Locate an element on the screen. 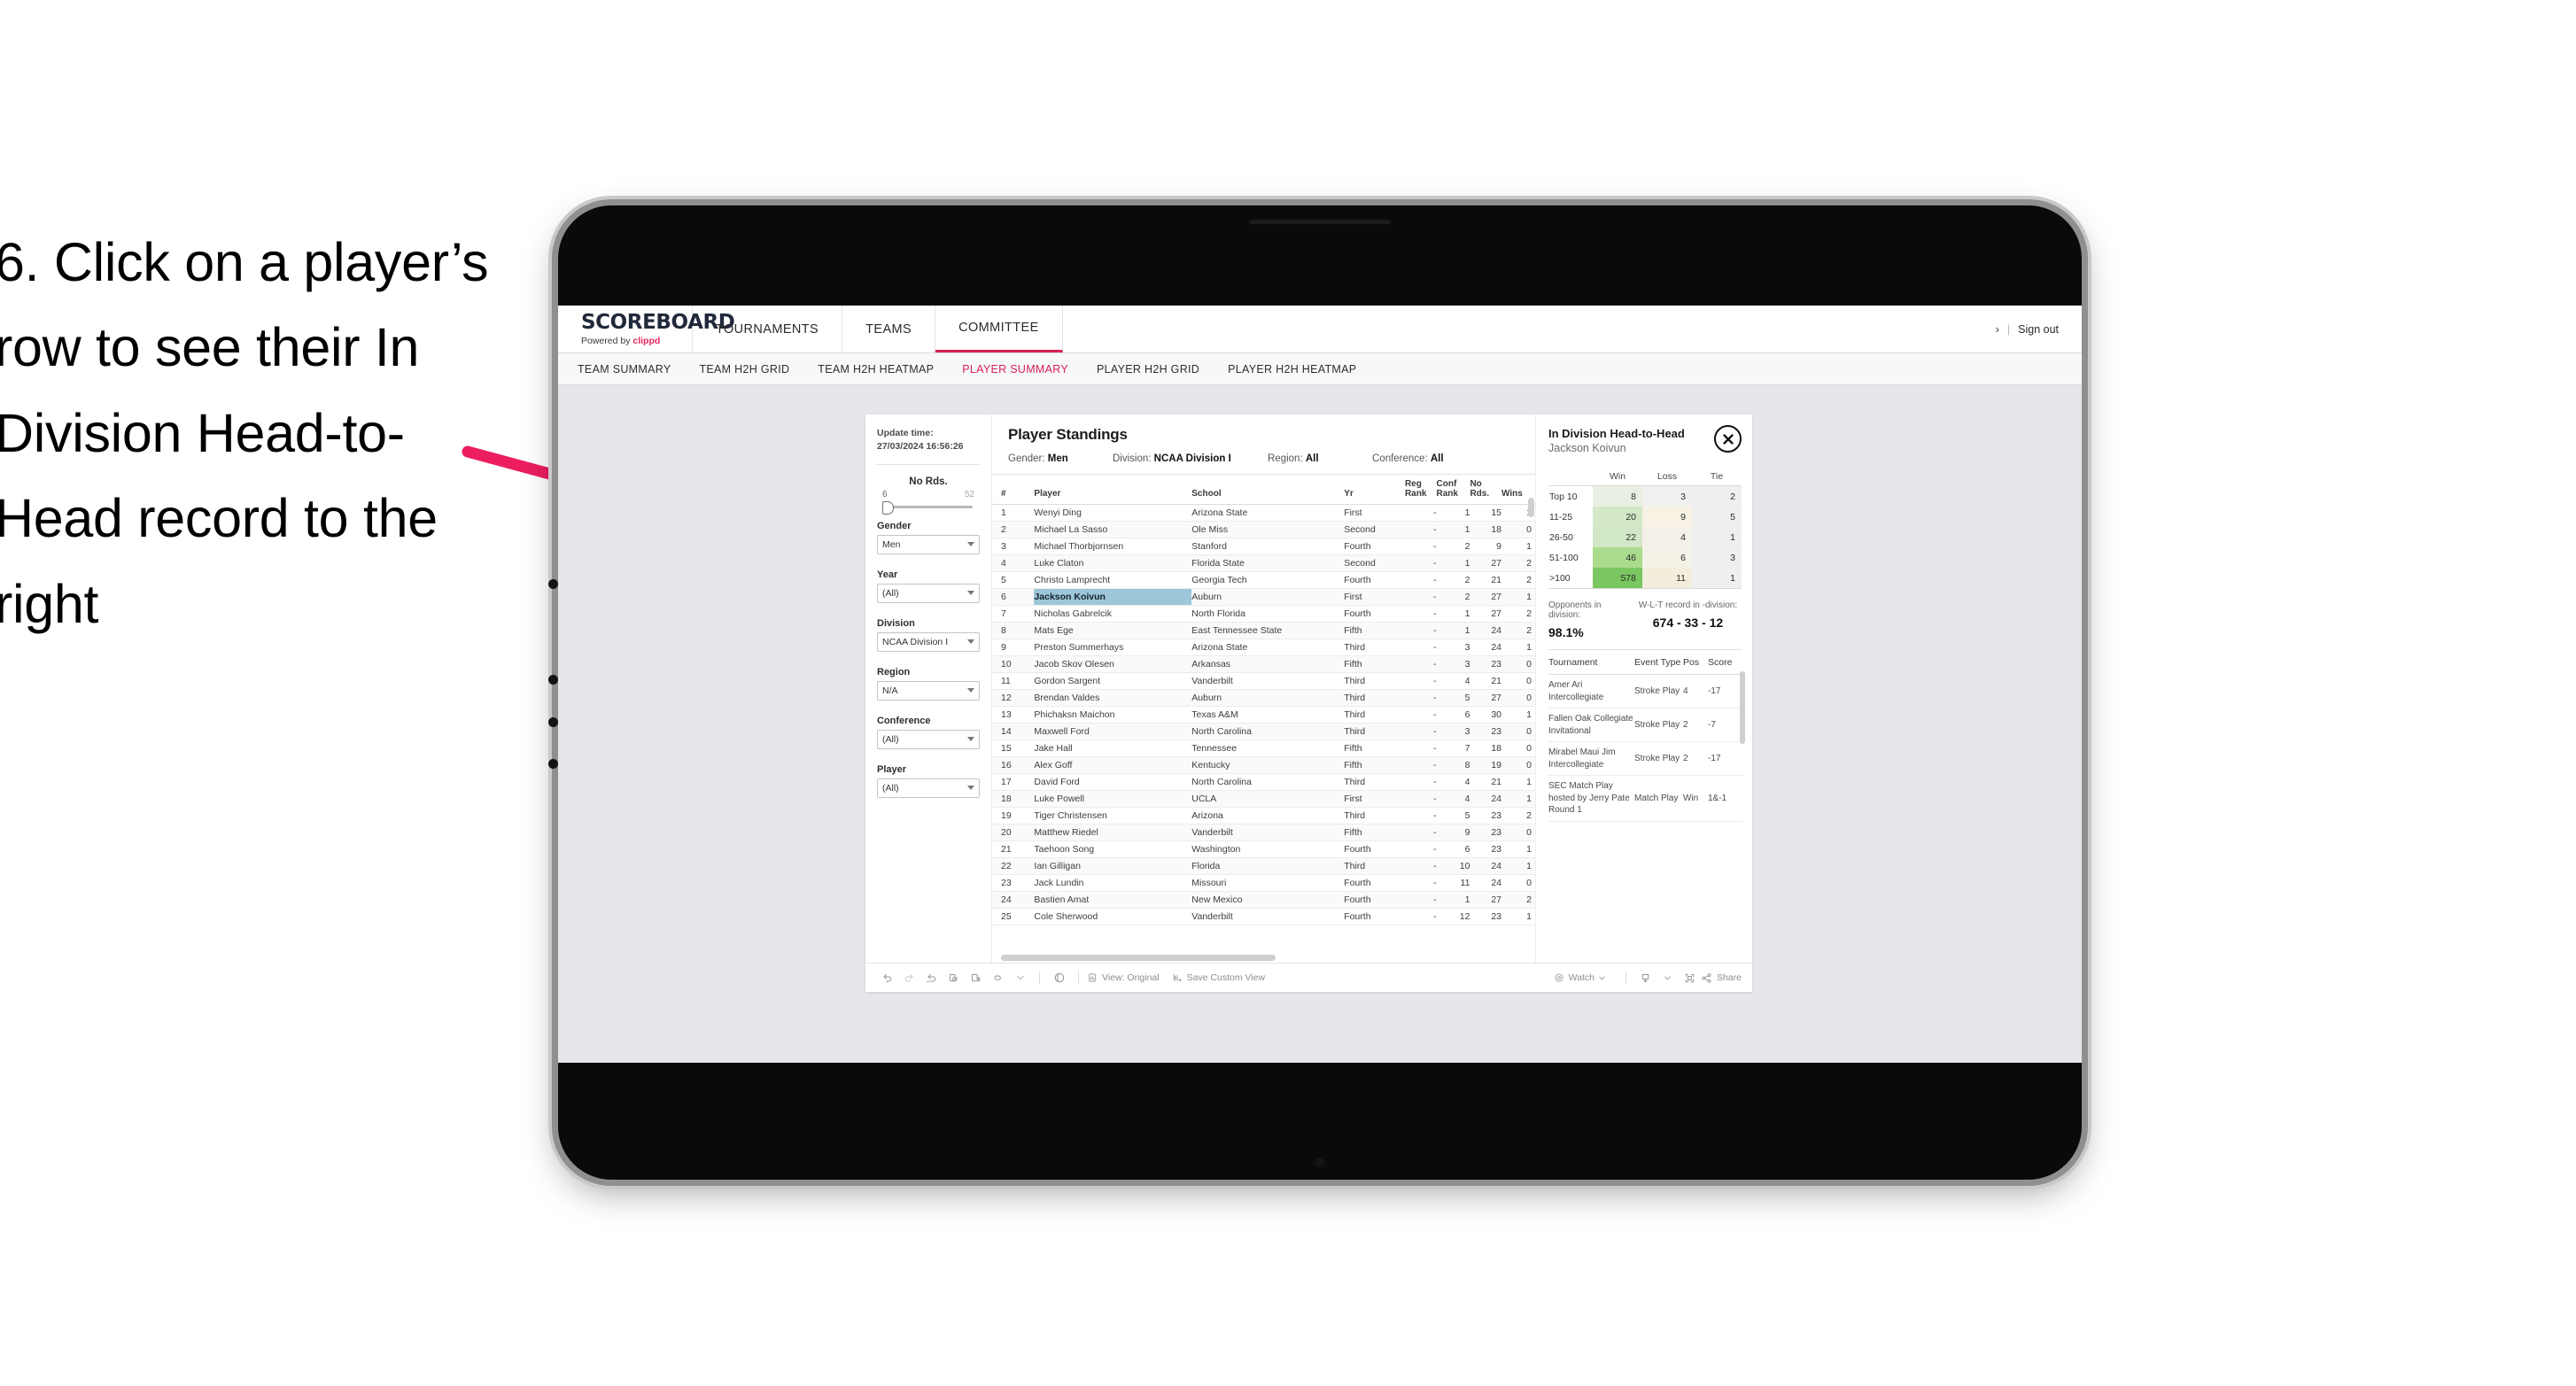 This screenshot has height=1386, width=2576. table-row: 18 Luke Powell UCLA First -4 24 1 is located at coordinates (1263, 799).